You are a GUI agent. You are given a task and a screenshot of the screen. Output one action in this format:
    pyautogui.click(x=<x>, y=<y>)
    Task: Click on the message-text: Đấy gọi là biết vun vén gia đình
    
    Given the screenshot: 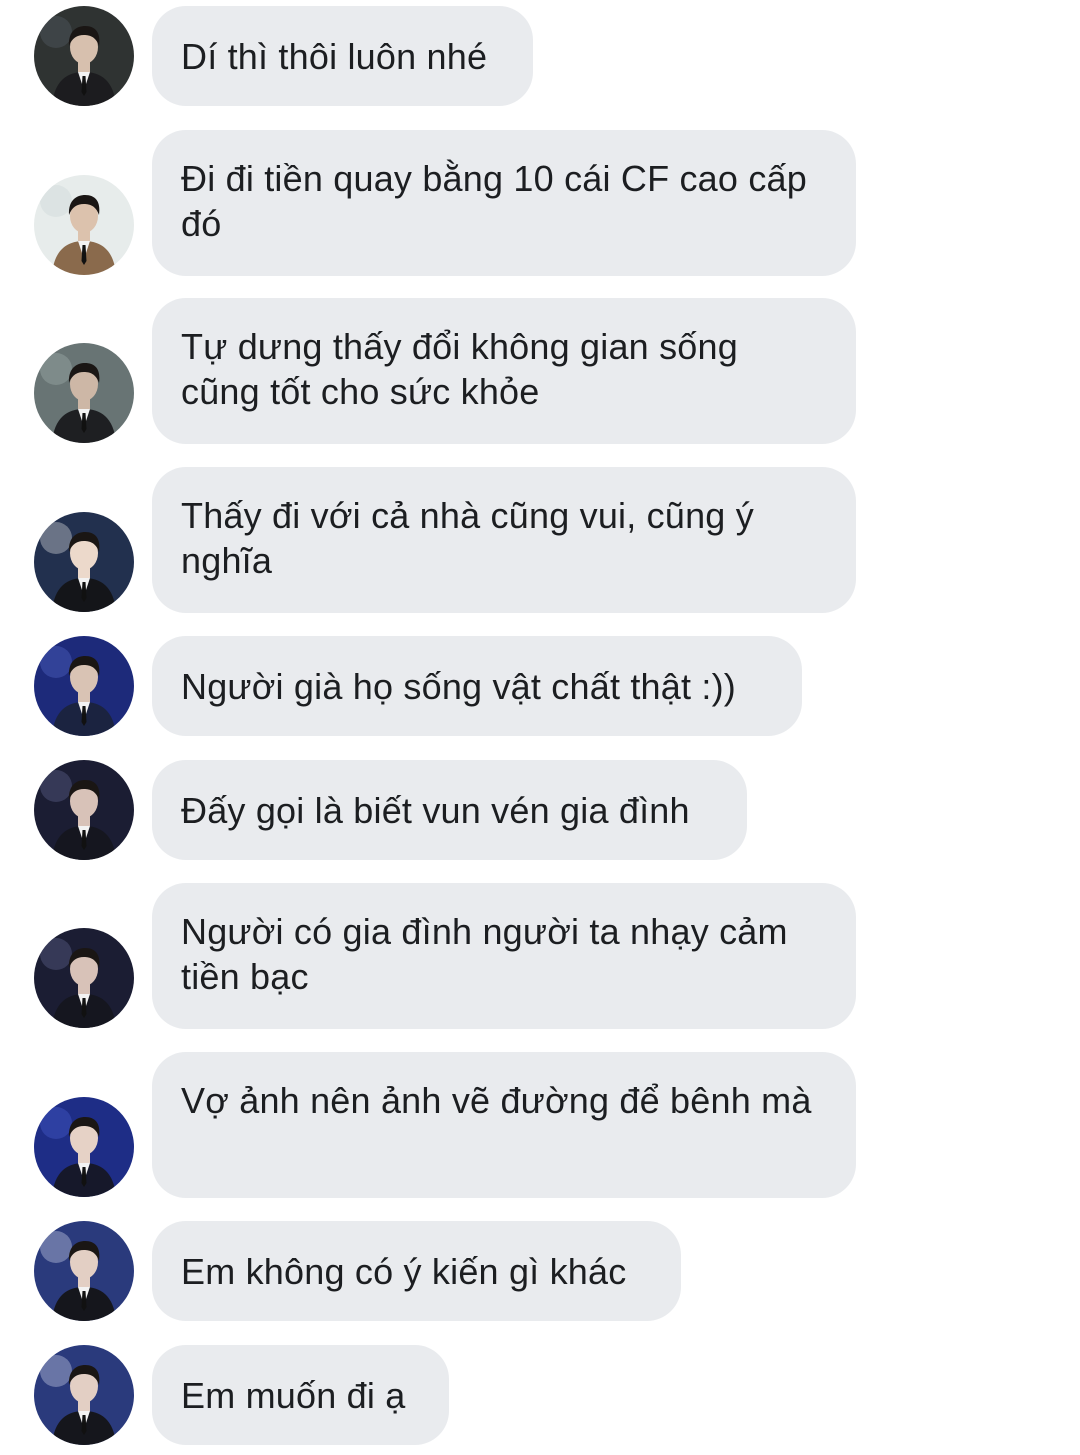 What is the action you would take?
    pyautogui.click(x=435, y=810)
    